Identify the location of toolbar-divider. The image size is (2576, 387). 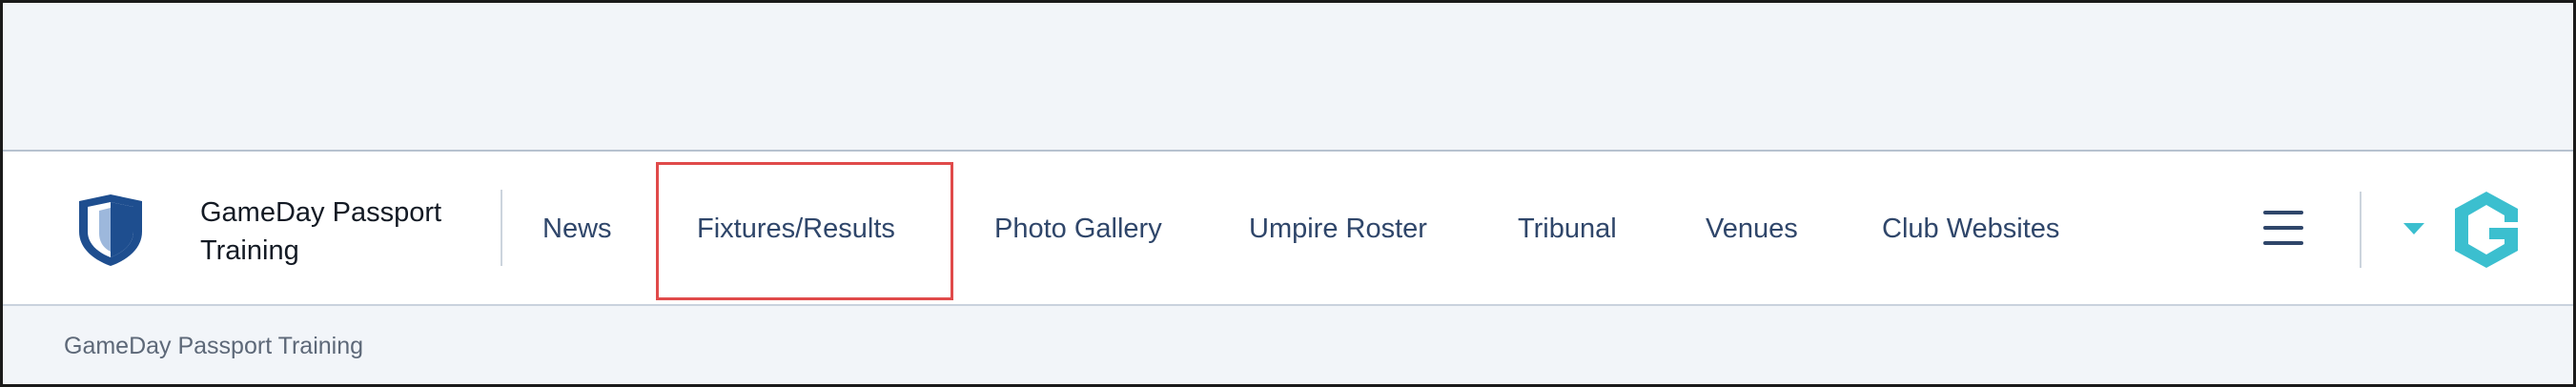
(2360, 230).